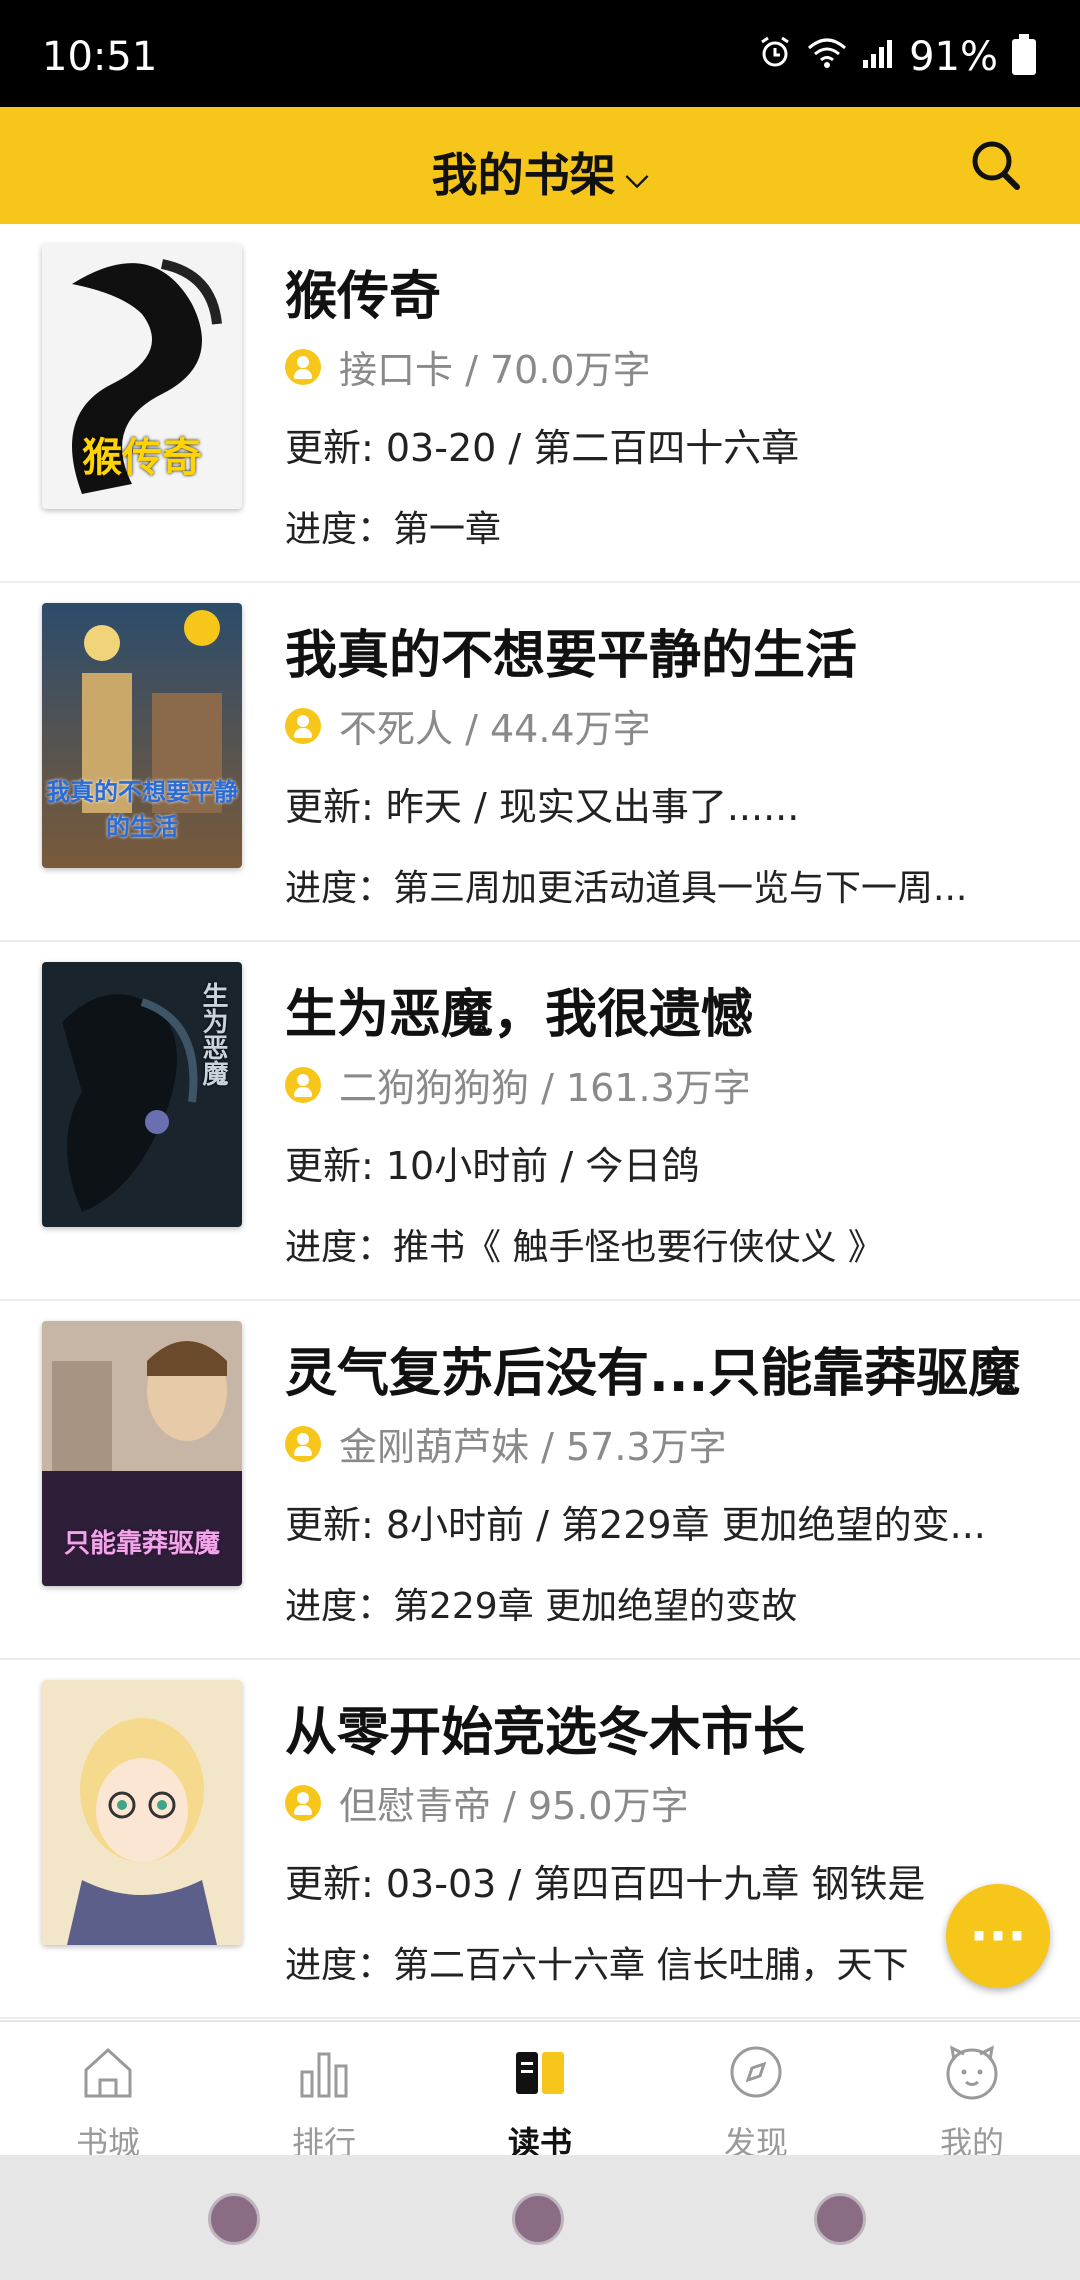 Image resolution: width=1080 pixels, height=2280 pixels. I want to click on page-title: 我的书架, so click(523, 175).